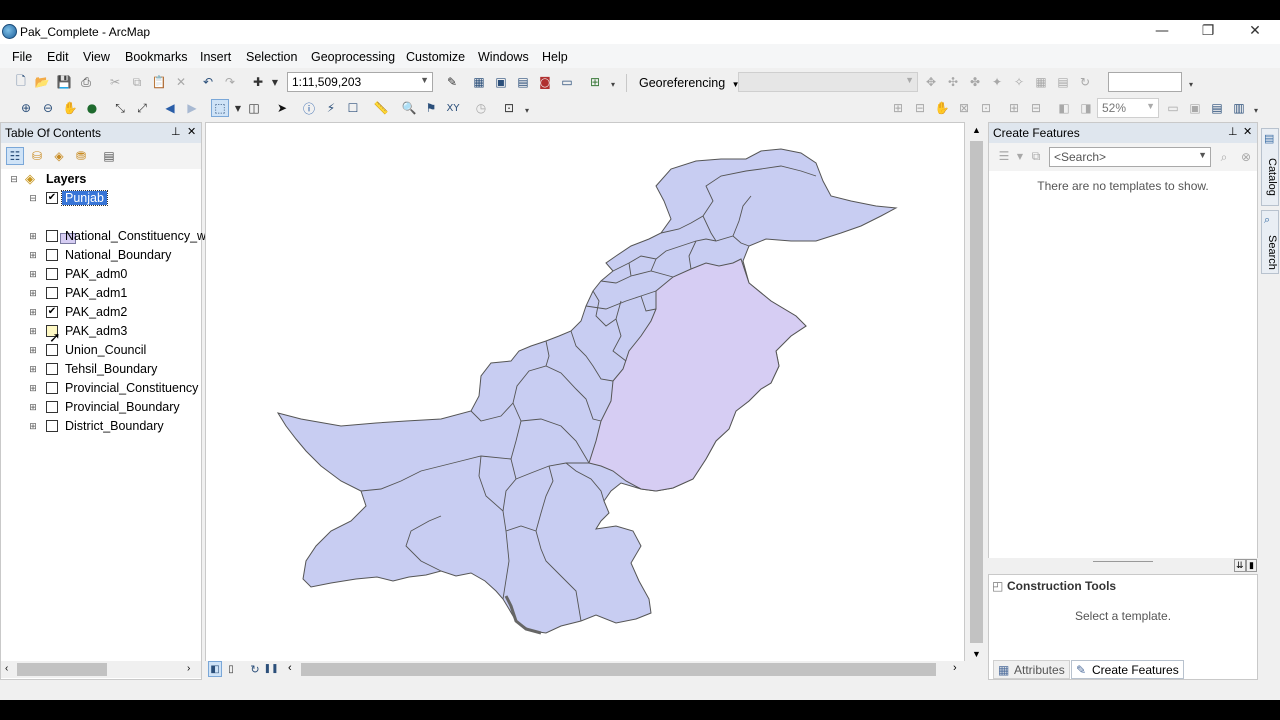 The image size is (1280, 720). Describe the element at coordinates (101, 350) in the screenshot. I see `layer-row: ⊞ Union_Council` at that location.